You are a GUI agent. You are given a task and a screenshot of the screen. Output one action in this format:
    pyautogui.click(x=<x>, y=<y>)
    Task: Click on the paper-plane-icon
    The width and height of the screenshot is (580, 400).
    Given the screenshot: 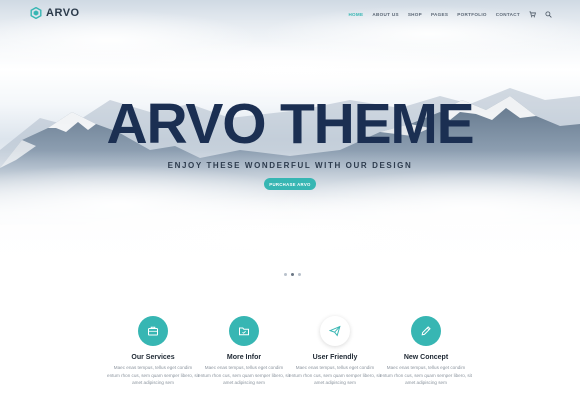 What is the action you would take?
    pyautogui.click(x=335, y=331)
    